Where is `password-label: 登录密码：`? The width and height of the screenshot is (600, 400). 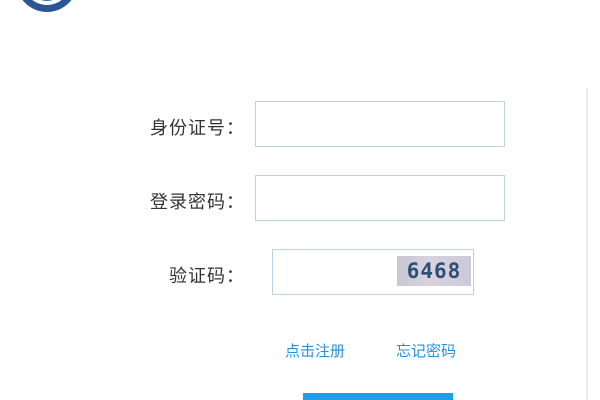
password-label: 登录密码： is located at coordinates (197, 202).